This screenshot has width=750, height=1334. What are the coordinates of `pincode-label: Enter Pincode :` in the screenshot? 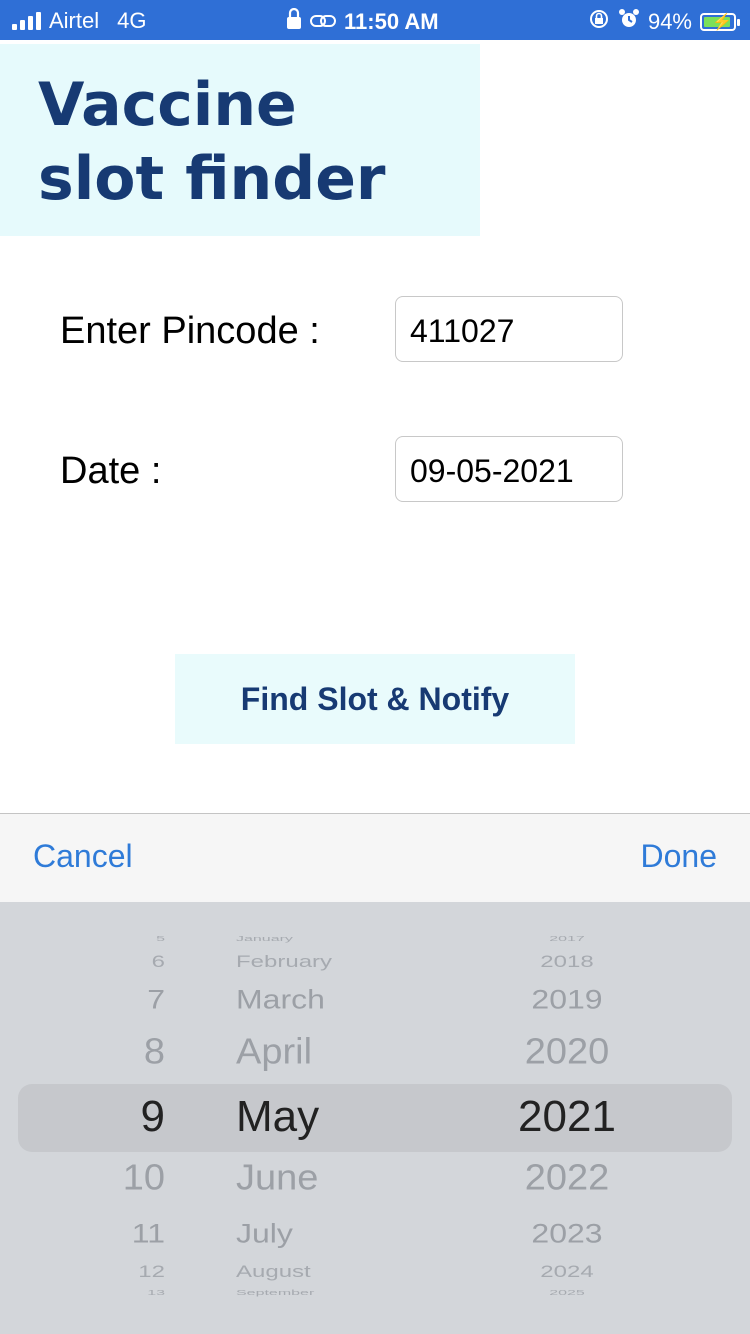 It's located at (190, 331).